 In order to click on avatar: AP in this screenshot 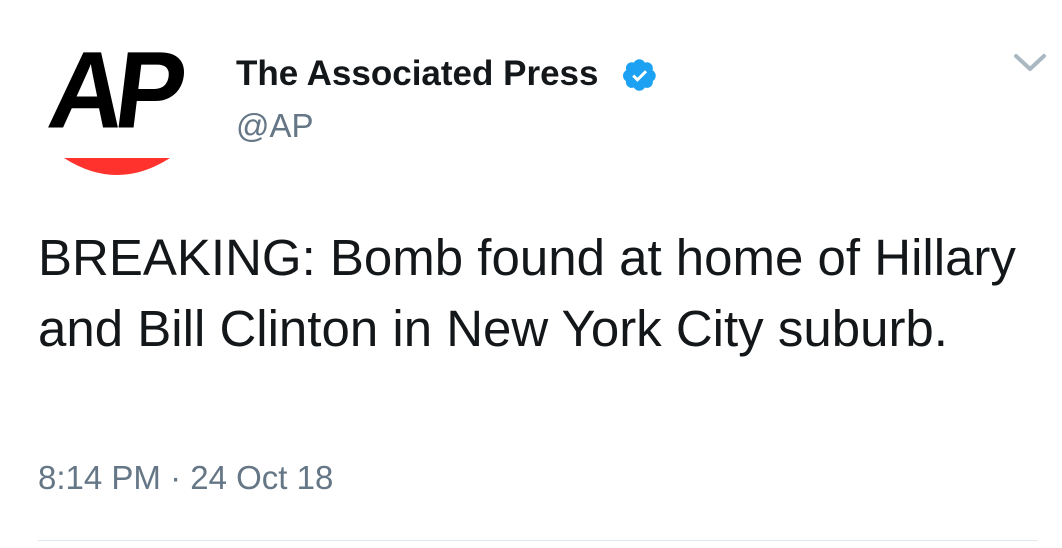, I will do `click(120, 108)`.